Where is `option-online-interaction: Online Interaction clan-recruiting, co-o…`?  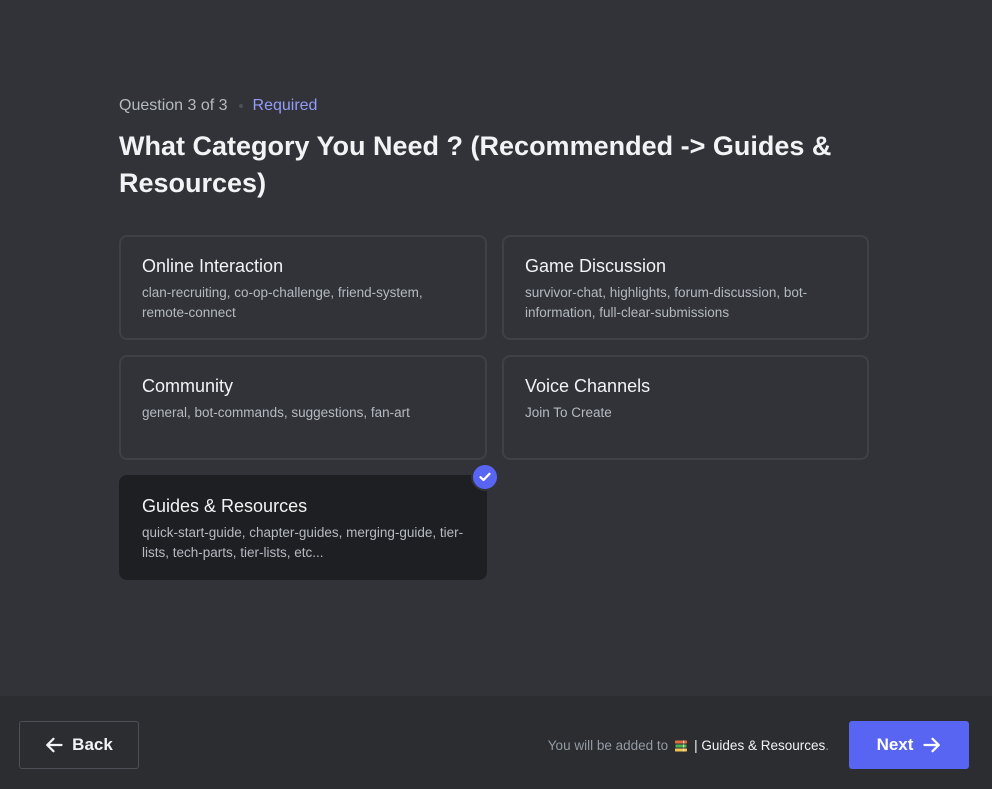 option-online-interaction: Online Interaction clan-recruiting, co-o… is located at coordinates (303, 287).